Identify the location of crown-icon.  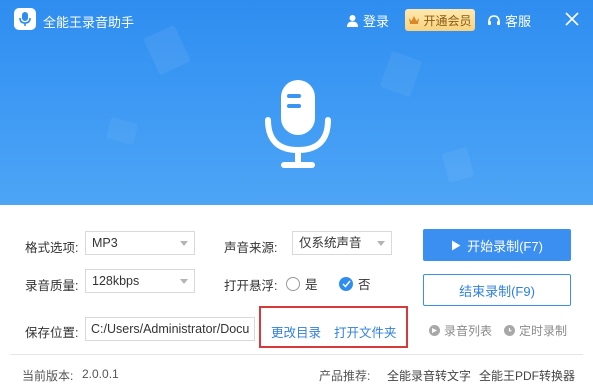
(414, 20).